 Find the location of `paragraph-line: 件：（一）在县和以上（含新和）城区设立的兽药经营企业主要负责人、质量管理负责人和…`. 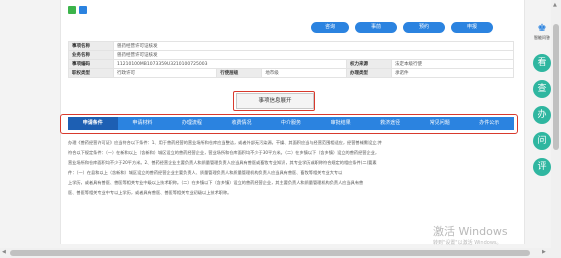

paragraph-line: 件：（一）在县和以上（含新和）城区设立的兽药经营企业主要负责人、质量管理负责人和… is located at coordinates (205, 172).